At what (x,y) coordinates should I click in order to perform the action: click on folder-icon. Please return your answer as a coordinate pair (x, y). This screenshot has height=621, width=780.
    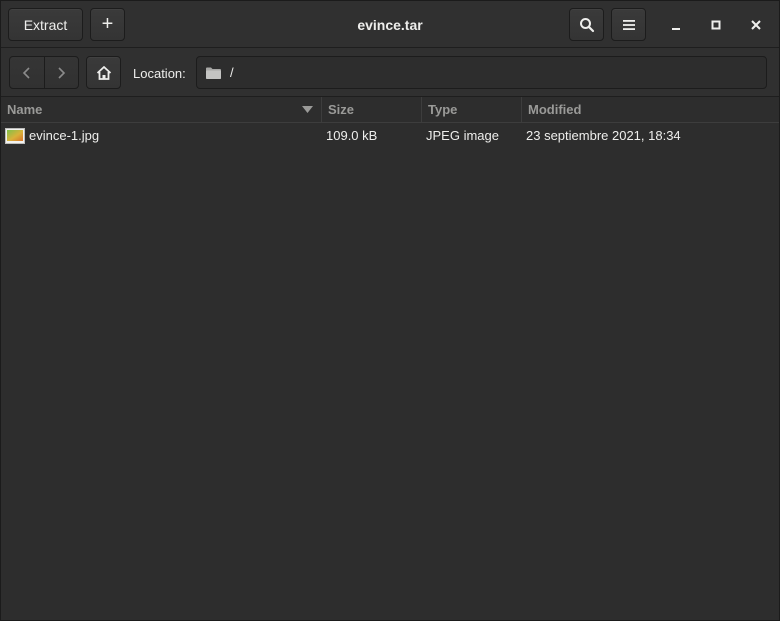
    Looking at the image, I should click on (213, 73).